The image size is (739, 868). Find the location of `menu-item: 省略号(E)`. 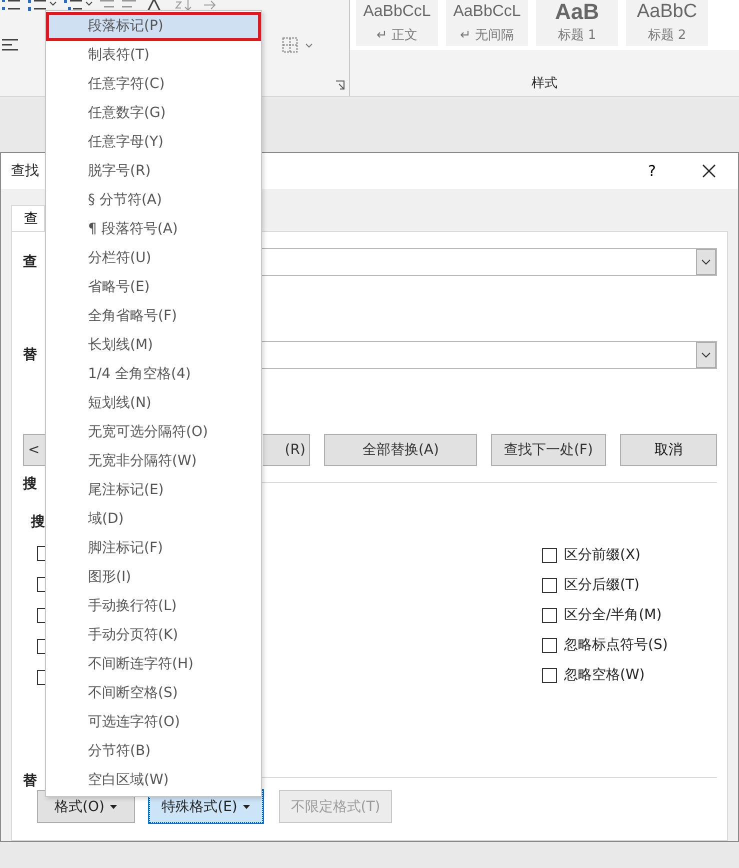

menu-item: 省略号(E) is located at coordinates (153, 287).